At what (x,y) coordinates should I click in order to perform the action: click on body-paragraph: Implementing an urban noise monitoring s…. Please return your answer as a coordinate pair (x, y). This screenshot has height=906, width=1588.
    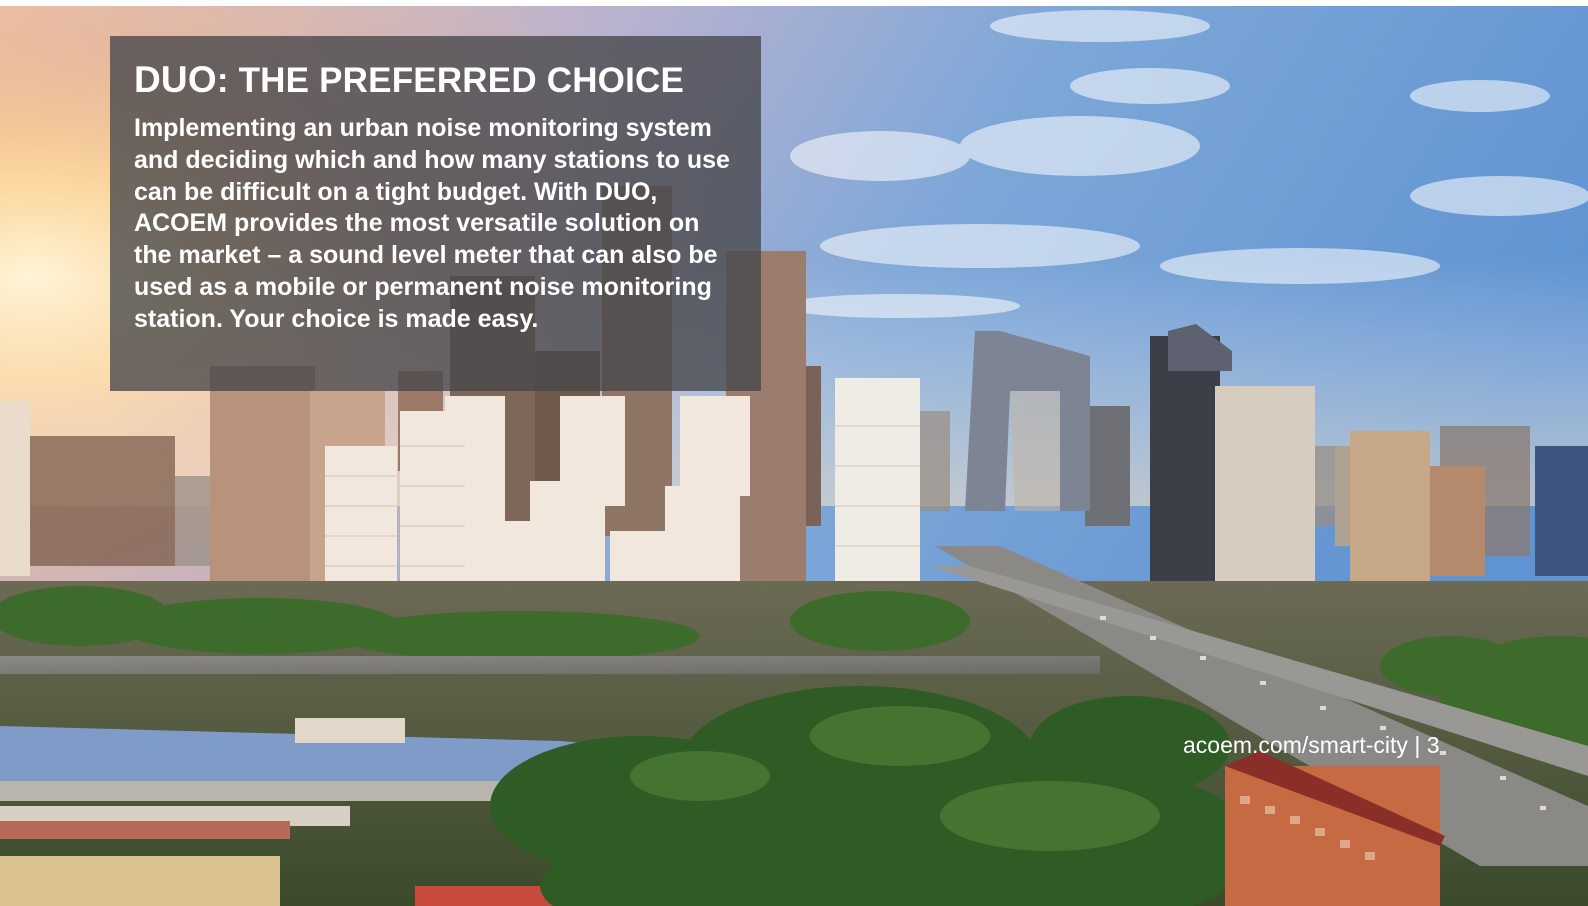
    Looking at the image, I should click on (435, 224).